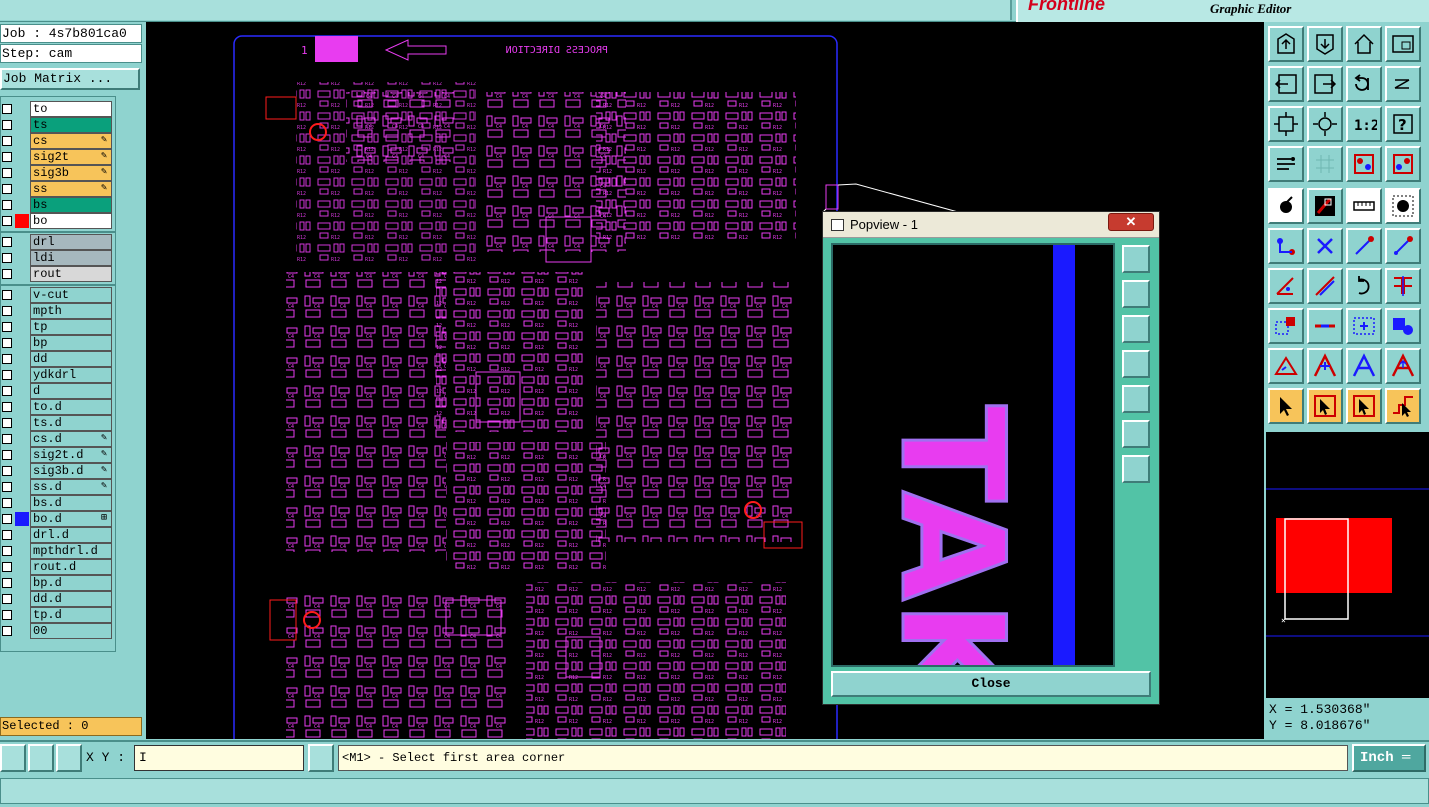 The image size is (1429, 807). Describe the element at coordinates (1364, 164) in the screenshot. I see `snap-icon` at that location.